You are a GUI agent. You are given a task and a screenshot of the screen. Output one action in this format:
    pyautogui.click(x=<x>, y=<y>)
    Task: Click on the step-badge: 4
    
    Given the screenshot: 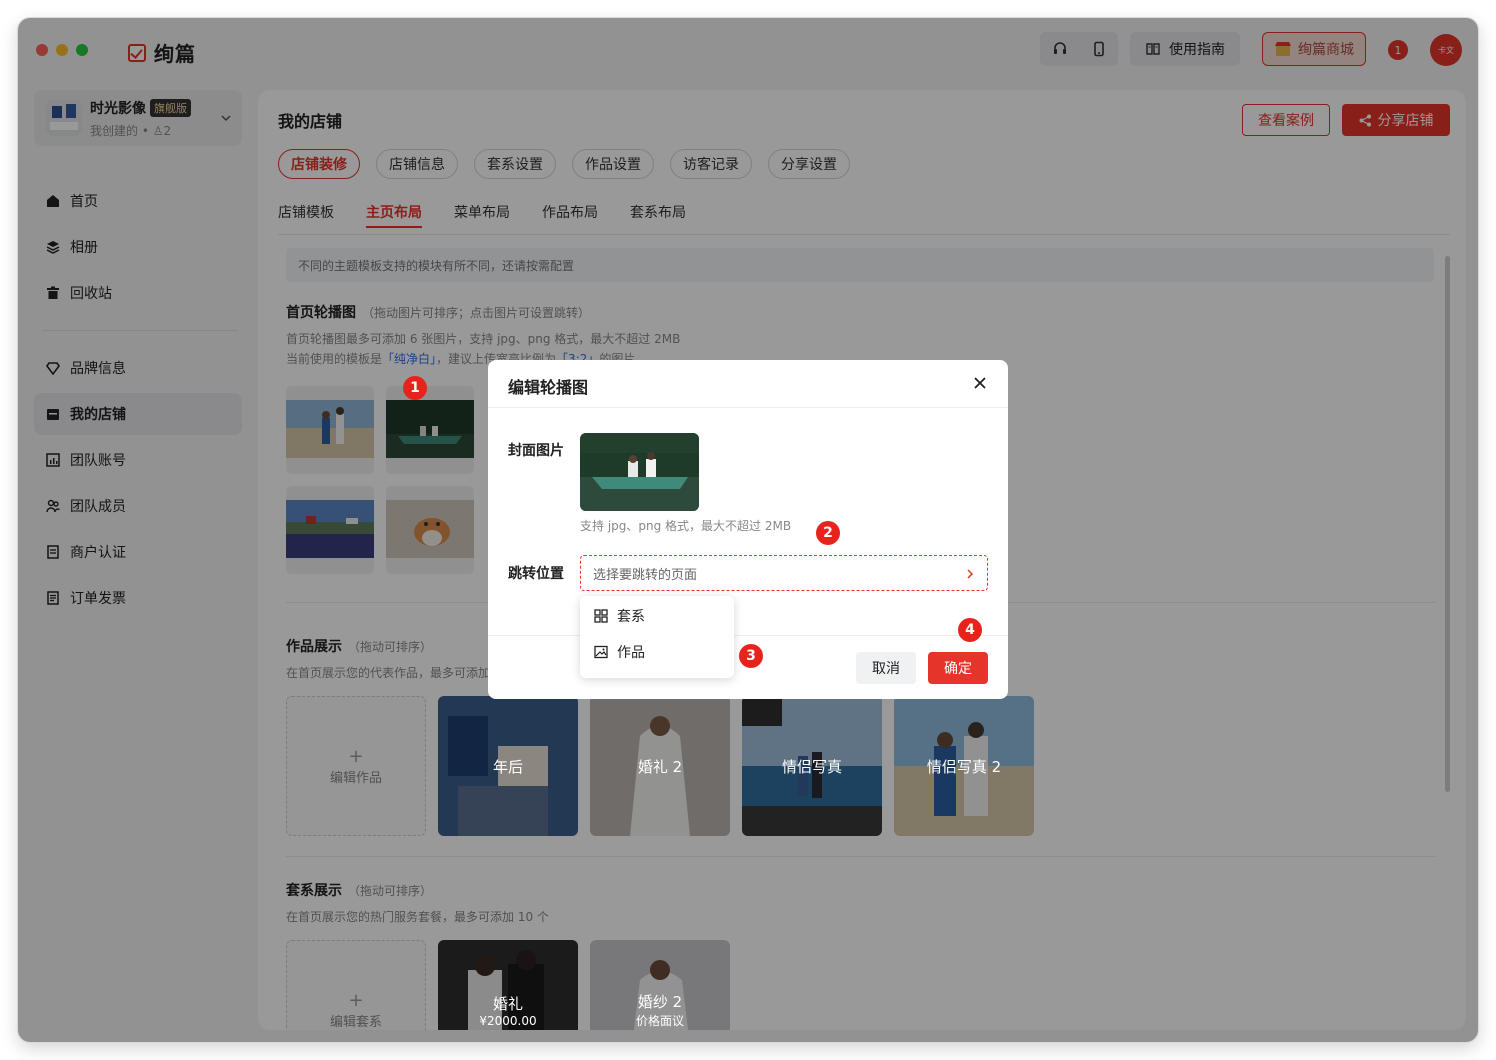 What is the action you would take?
    pyautogui.click(x=970, y=630)
    